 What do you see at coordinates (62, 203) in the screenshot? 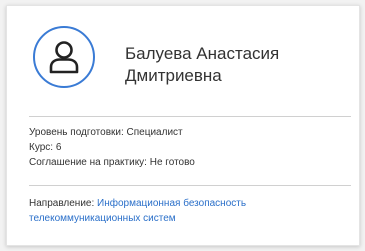
I see `direction-label: Направление:` at bounding box center [62, 203].